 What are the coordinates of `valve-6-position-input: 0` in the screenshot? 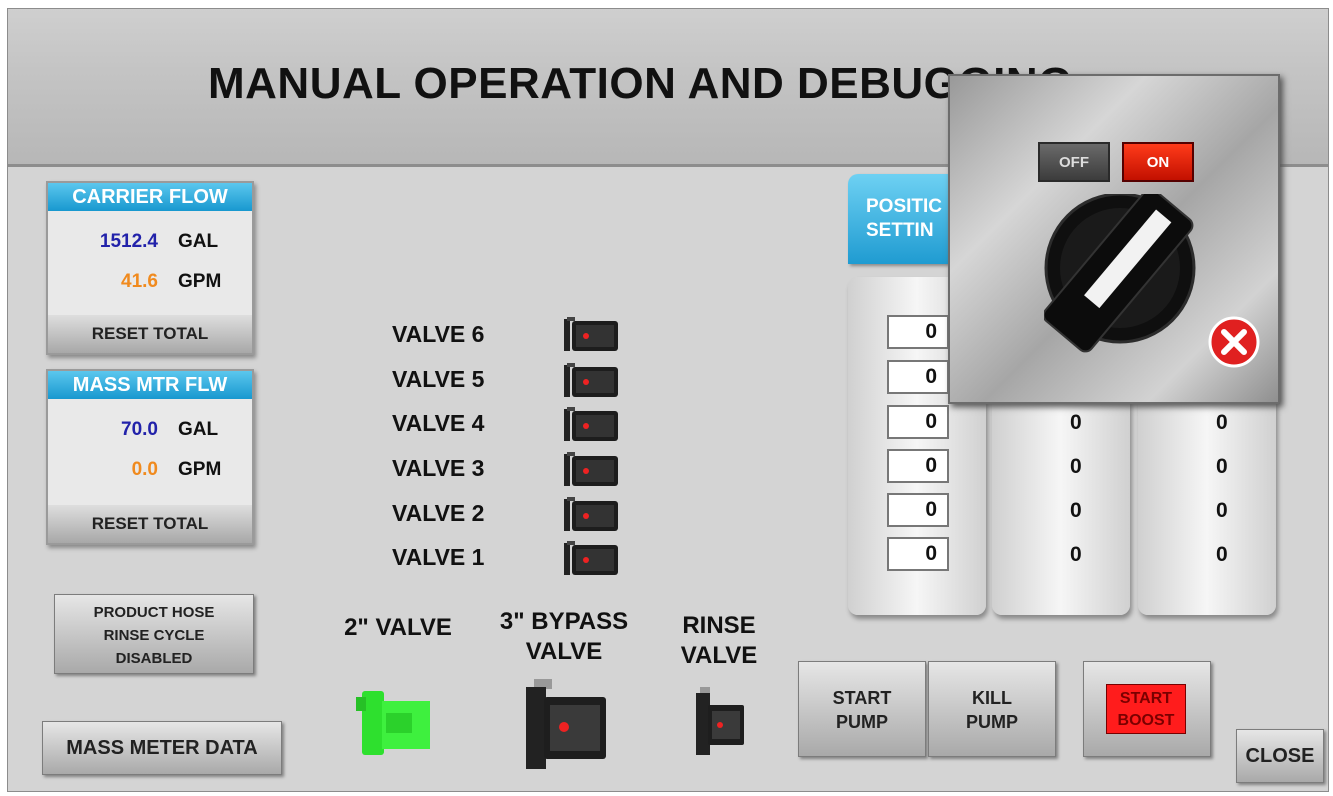 It's located at (918, 332).